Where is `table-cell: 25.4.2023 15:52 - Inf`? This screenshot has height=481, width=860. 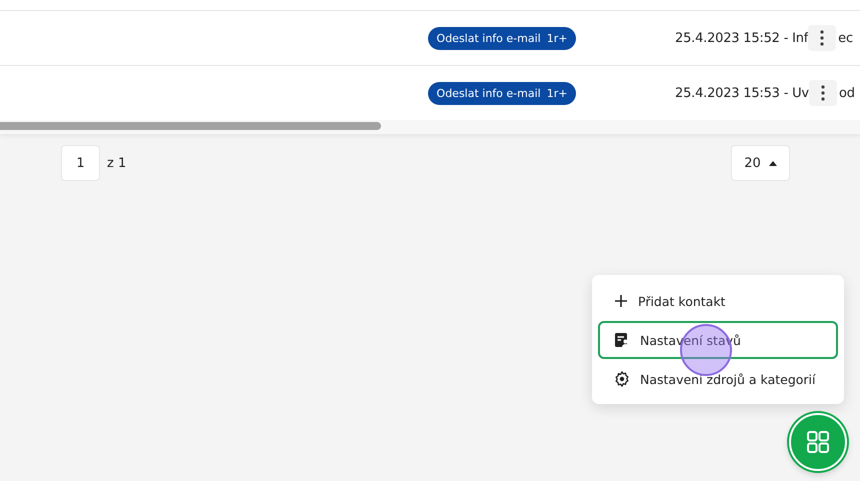
table-cell: 25.4.2023 15:52 - Inf is located at coordinates (741, 38).